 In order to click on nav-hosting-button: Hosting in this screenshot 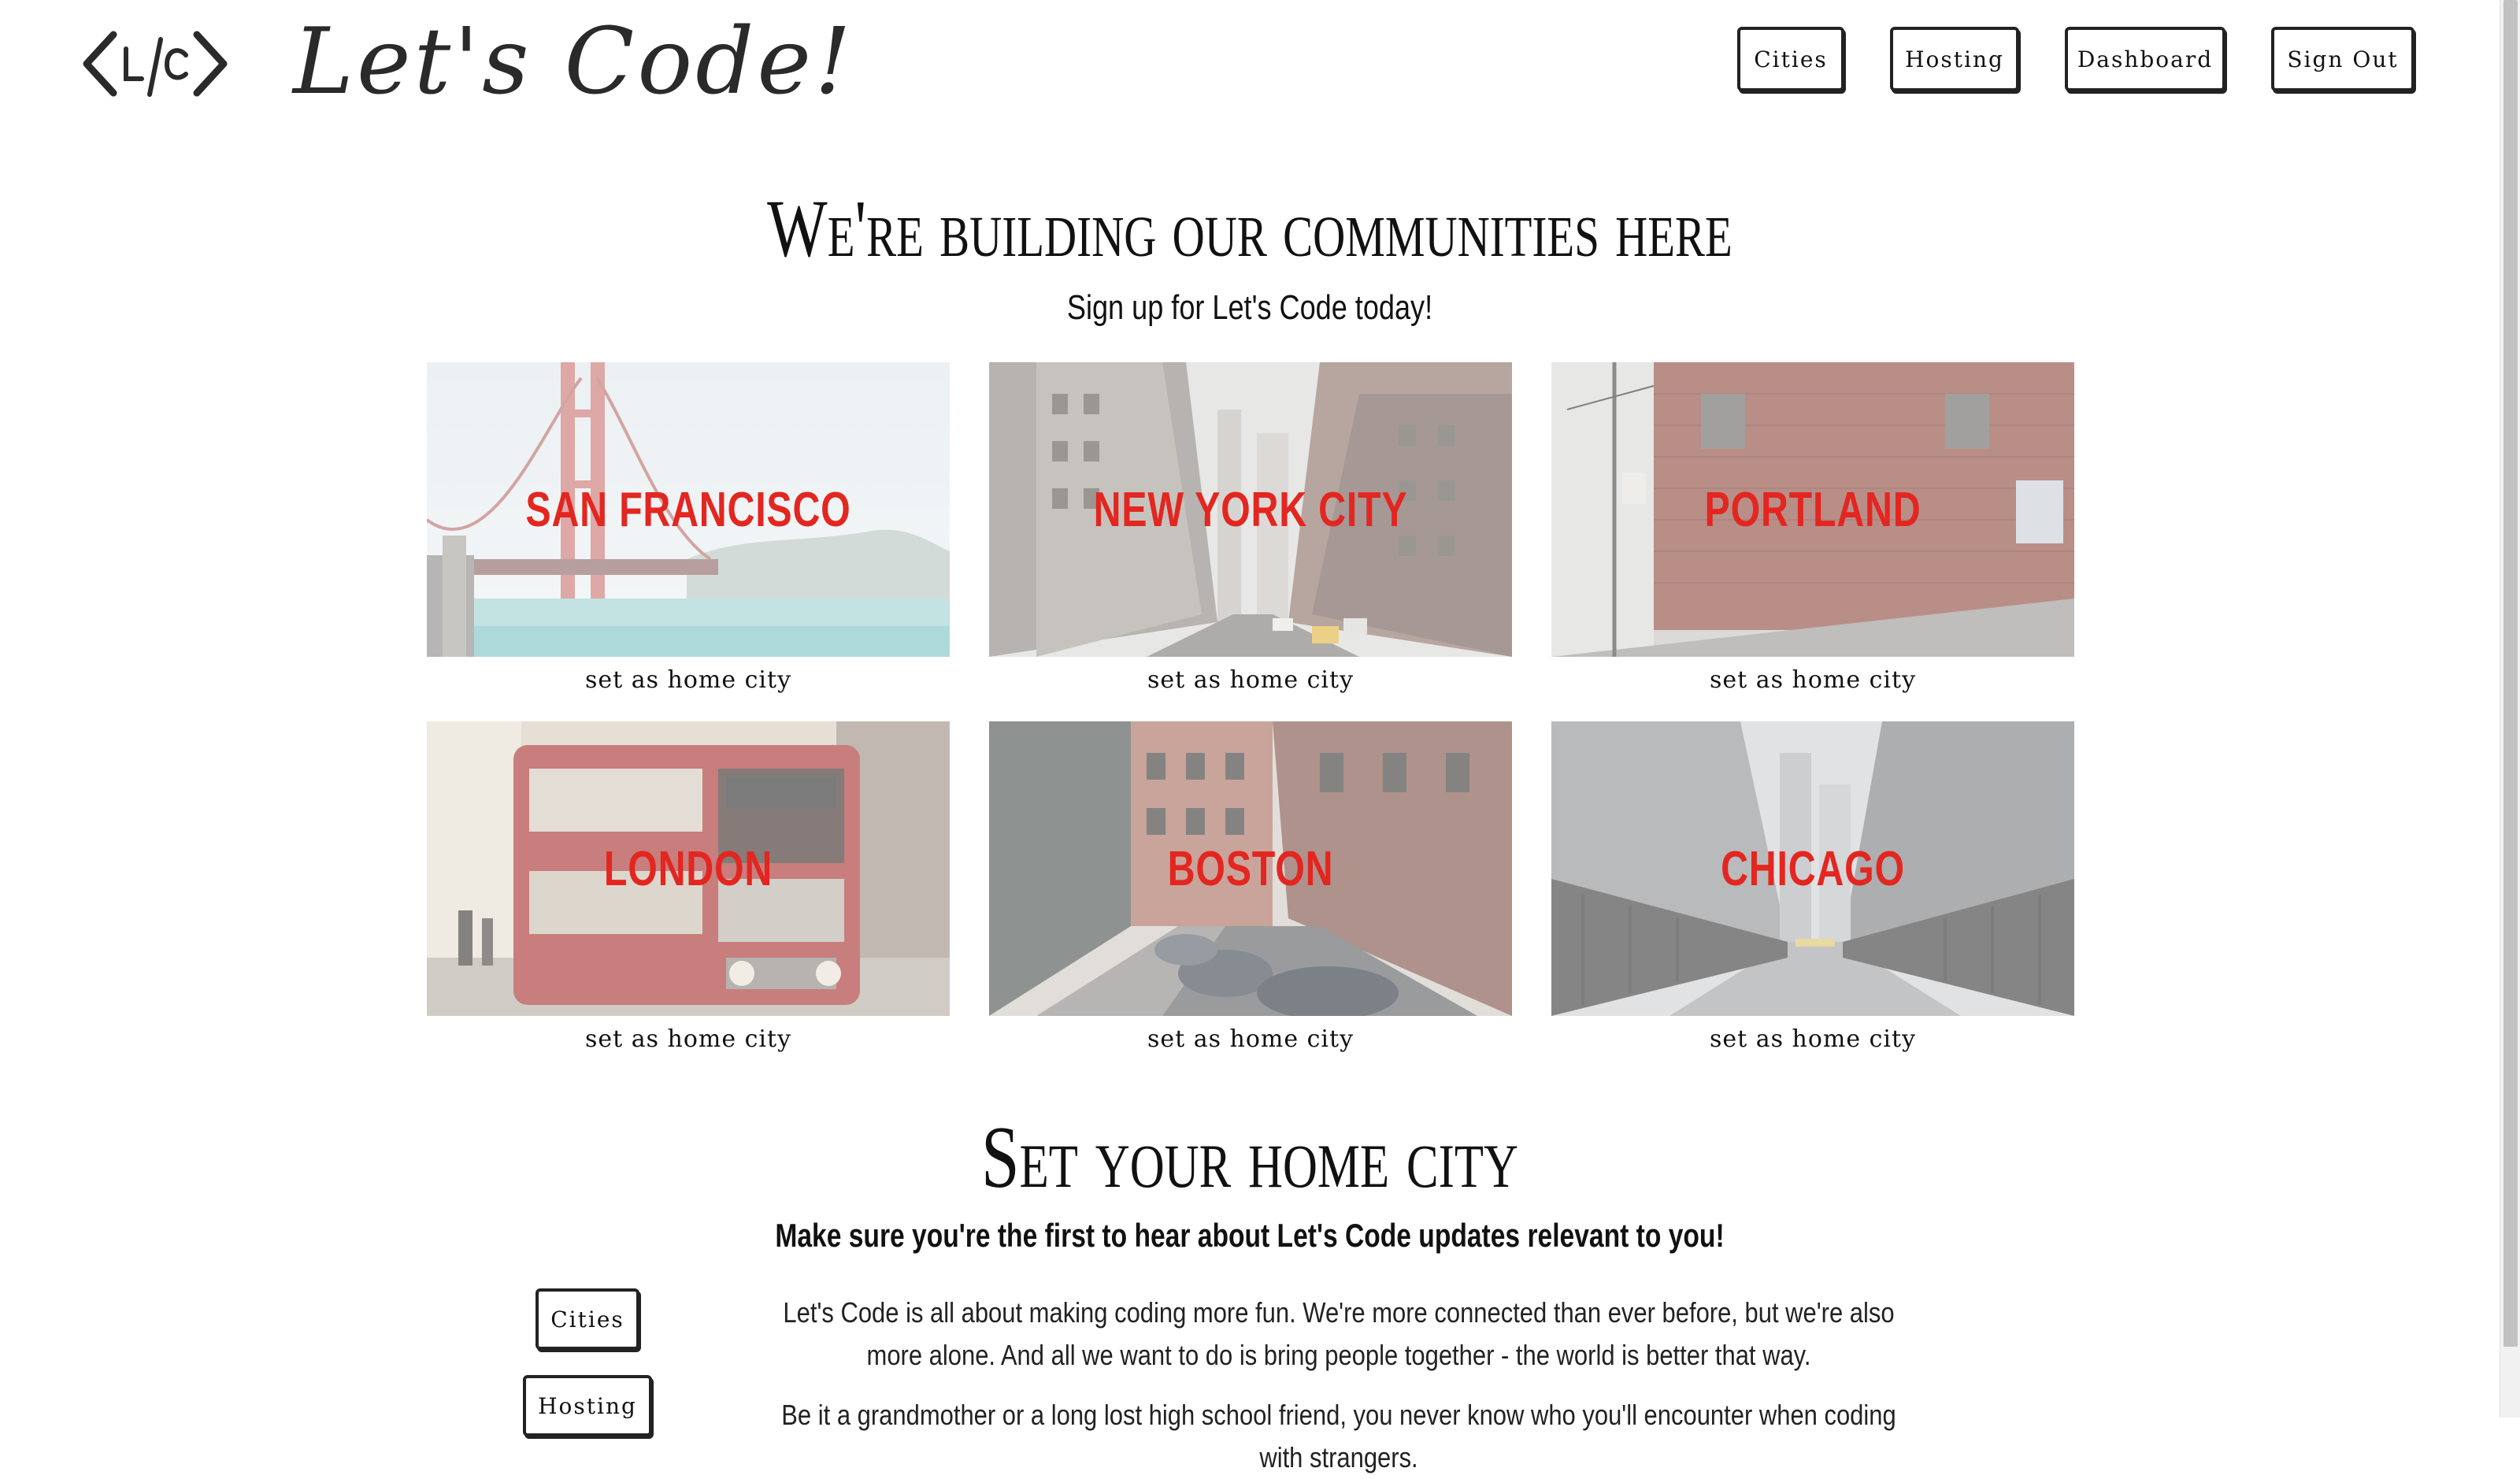, I will do `click(1954, 59)`.